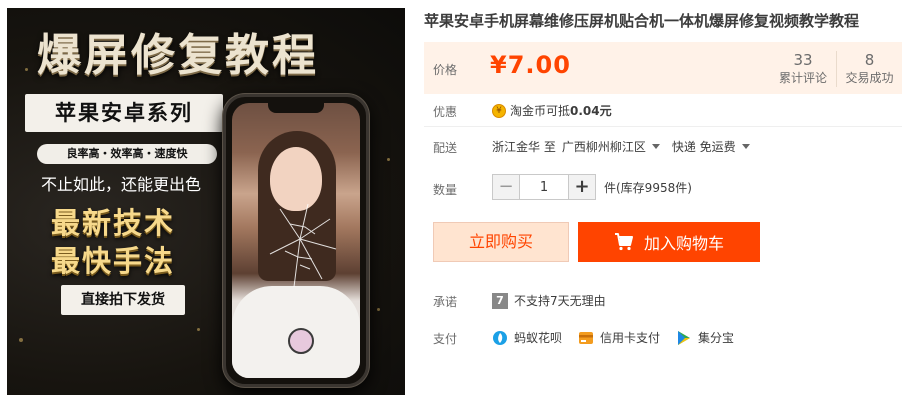 The image size is (908, 416). What do you see at coordinates (445, 190) in the screenshot?
I see `quantity-label: 数量` at bounding box center [445, 190].